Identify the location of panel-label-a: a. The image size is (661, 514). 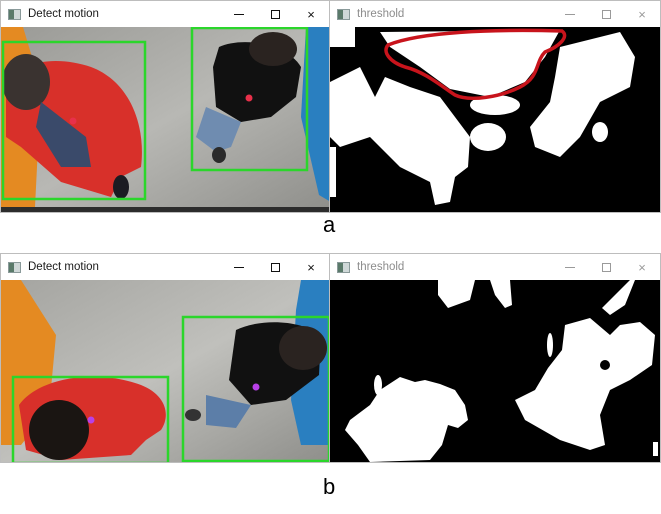
(329, 224).